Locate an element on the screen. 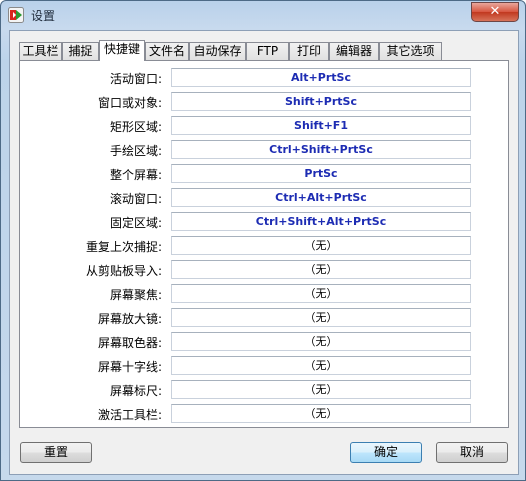  tab-other-options: 其它选项 is located at coordinates (410, 51).